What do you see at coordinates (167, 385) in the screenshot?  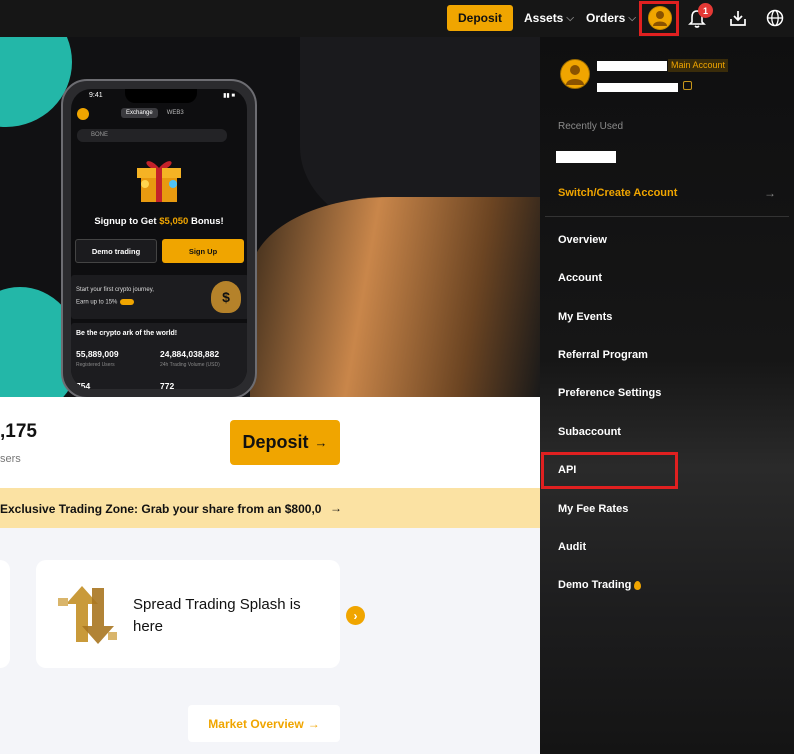 I see `stat-4: 772` at bounding box center [167, 385].